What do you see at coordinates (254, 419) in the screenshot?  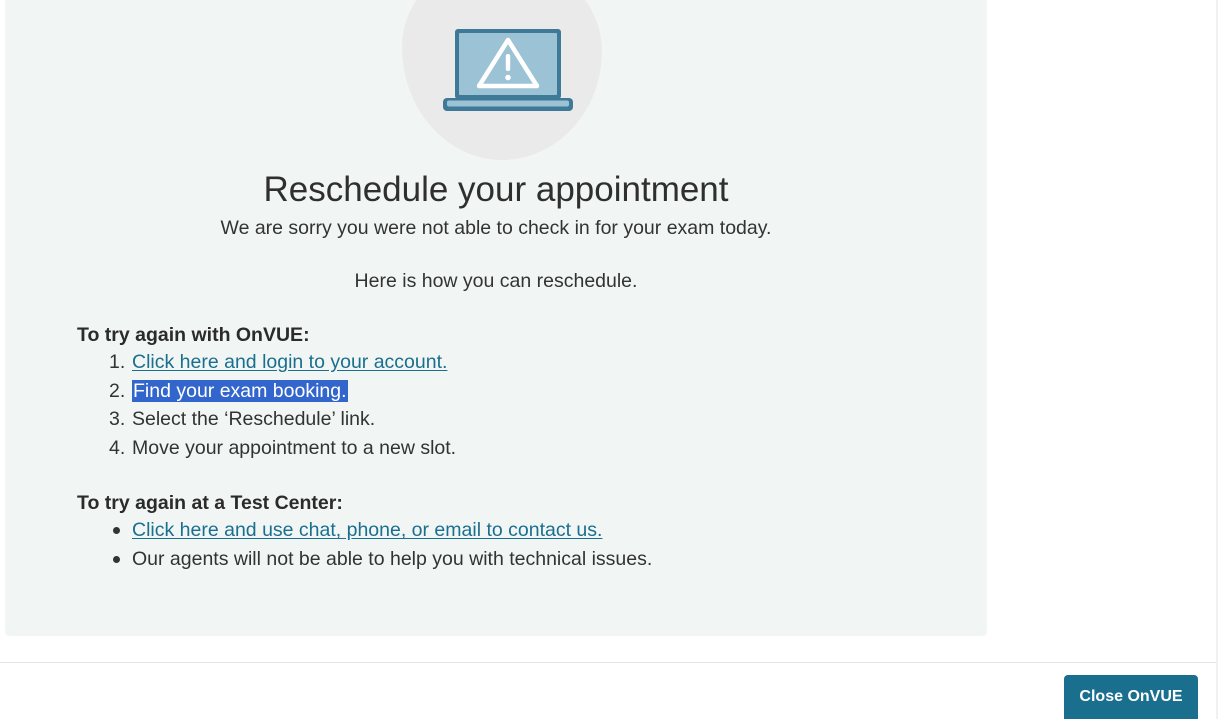 I see `step-text: Select the ‘Reschedule’ link.` at bounding box center [254, 419].